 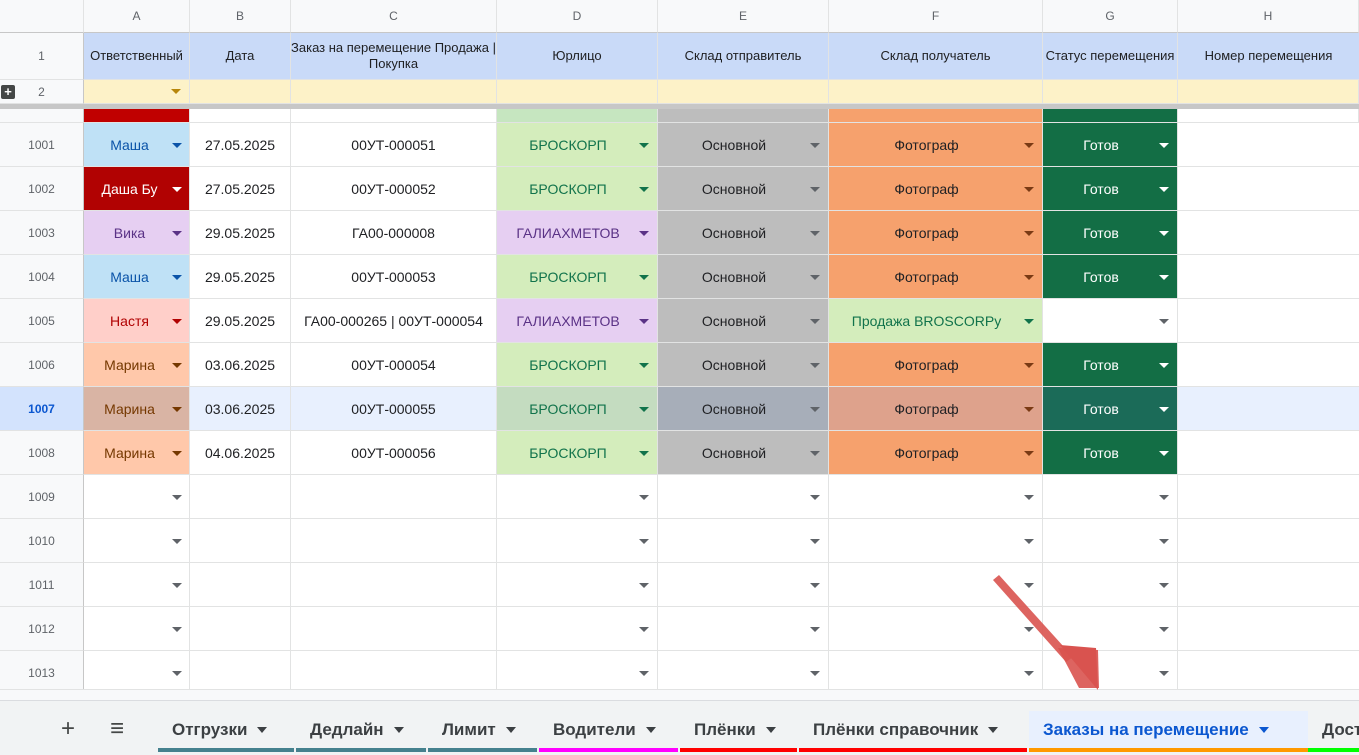 What do you see at coordinates (42, 321) in the screenshot?
I see `row-number: 1005` at bounding box center [42, 321].